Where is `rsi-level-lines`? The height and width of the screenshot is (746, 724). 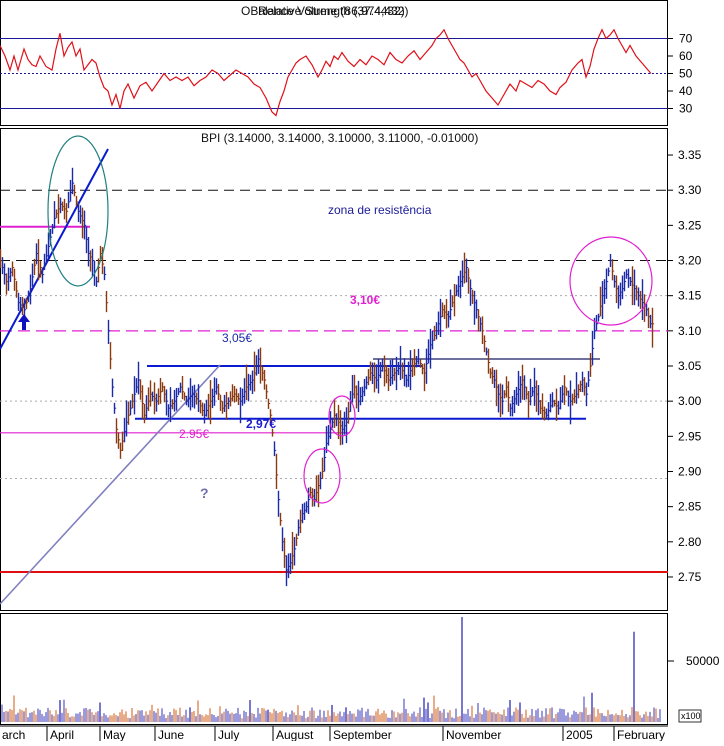 rsi-level-lines is located at coordinates (334, 73).